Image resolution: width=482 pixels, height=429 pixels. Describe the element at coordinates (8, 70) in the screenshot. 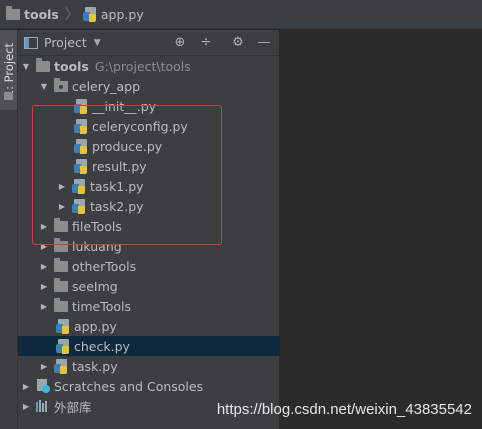

I see `project-tool-tab-label: 1: Project` at that location.